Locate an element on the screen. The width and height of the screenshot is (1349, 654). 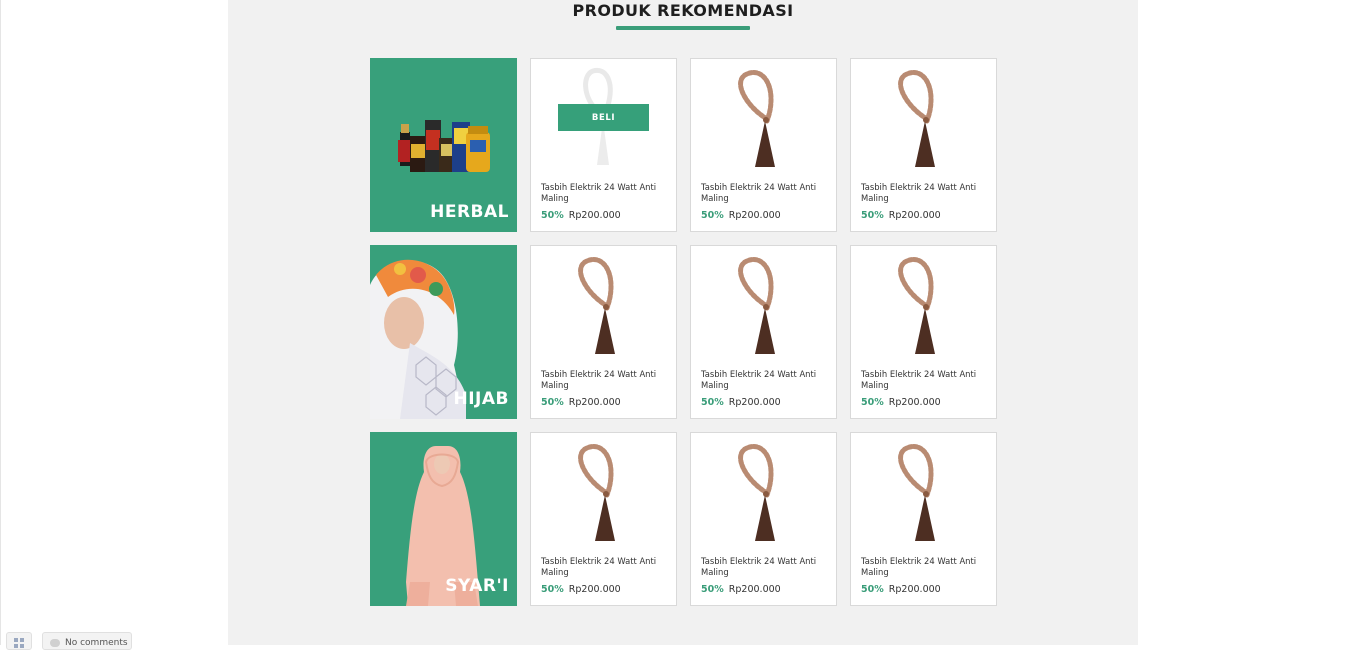
grid-icon is located at coordinates (19, 643).